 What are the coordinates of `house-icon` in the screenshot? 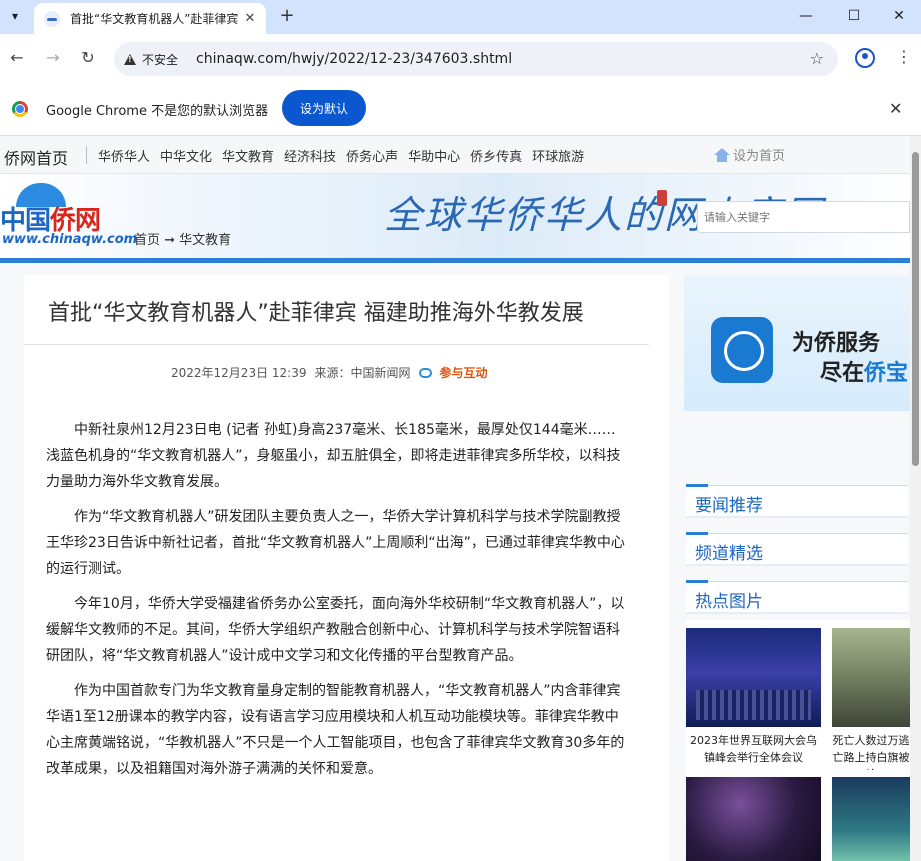 It's located at (722, 154).